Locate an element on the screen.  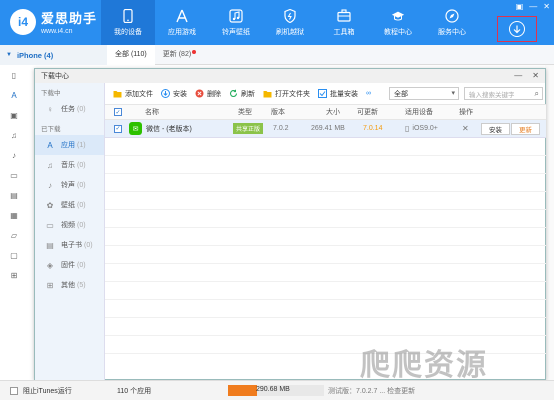
header-name: 名称 is located at coordinates (152, 112).